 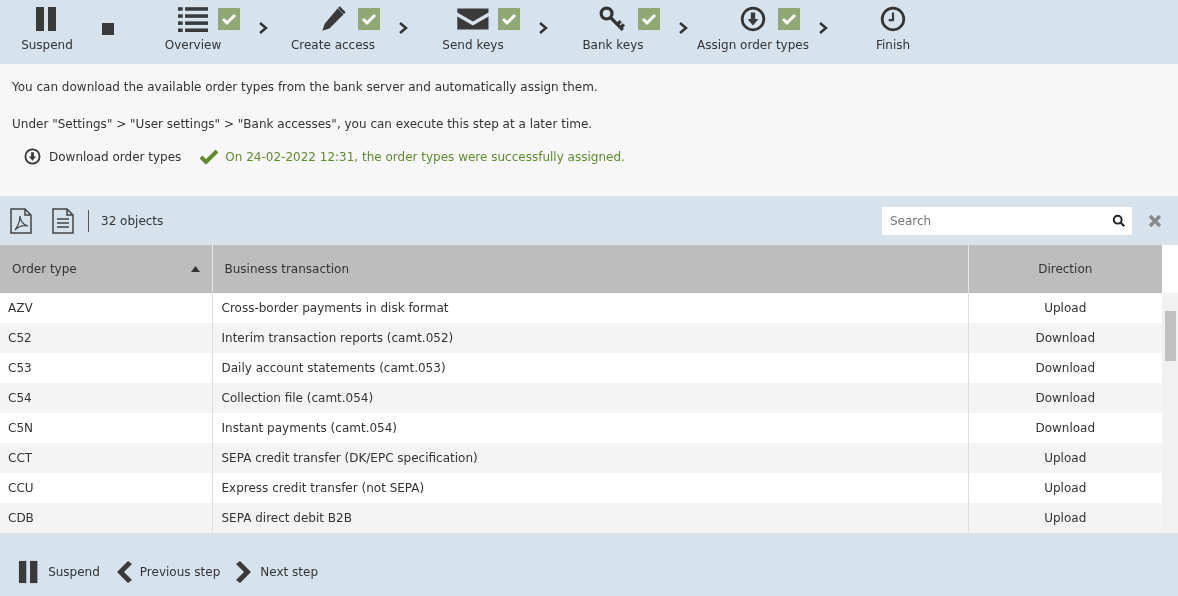 I want to click on previous-step-button: Previous step, so click(x=168, y=571).